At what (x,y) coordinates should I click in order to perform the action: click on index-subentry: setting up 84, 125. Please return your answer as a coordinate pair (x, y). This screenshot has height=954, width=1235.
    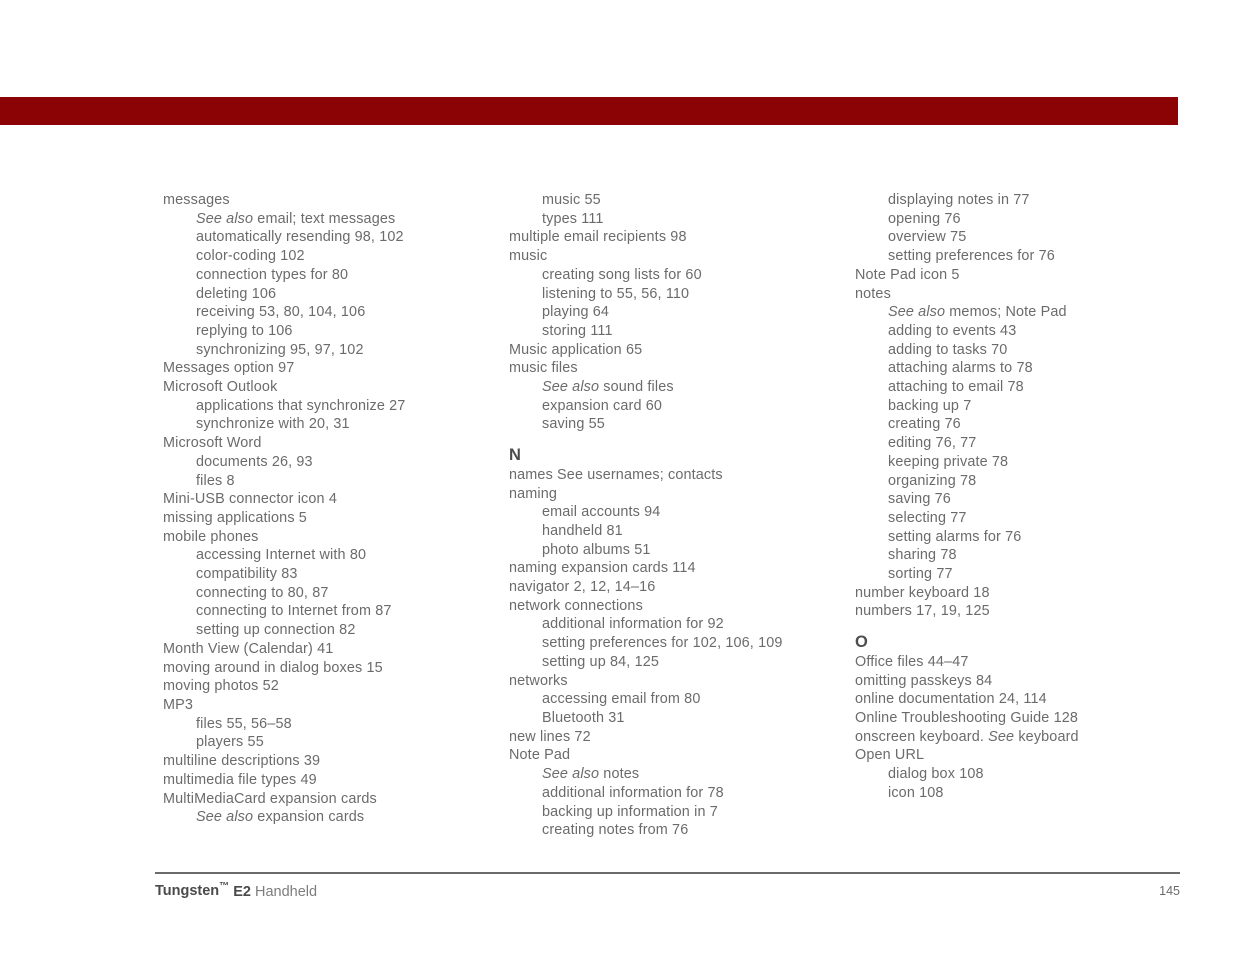
    Looking at the image, I should click on (601, 661).